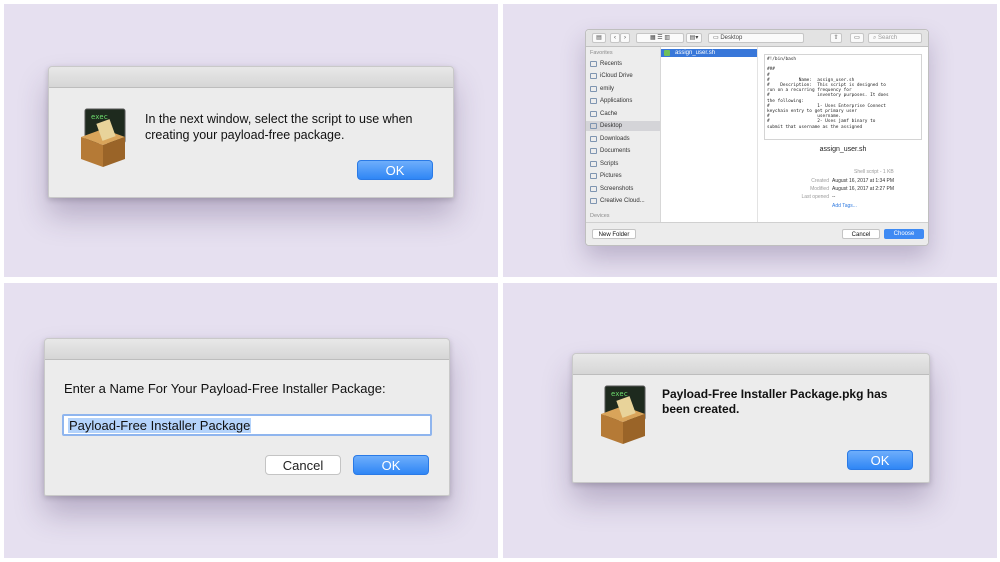  I want to click on file-row-selected: assign_user.sh, so click(709, 53).